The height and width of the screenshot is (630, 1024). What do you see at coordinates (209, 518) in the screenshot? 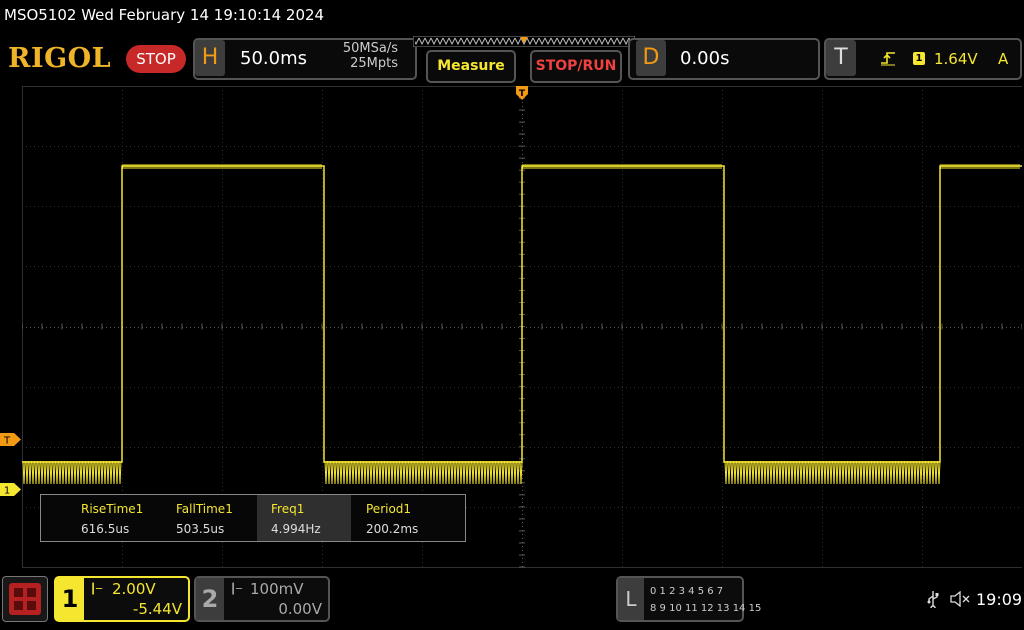
I see `measurement-fall-time: FallTime1 503.5us` at bounding box center [209, 518].